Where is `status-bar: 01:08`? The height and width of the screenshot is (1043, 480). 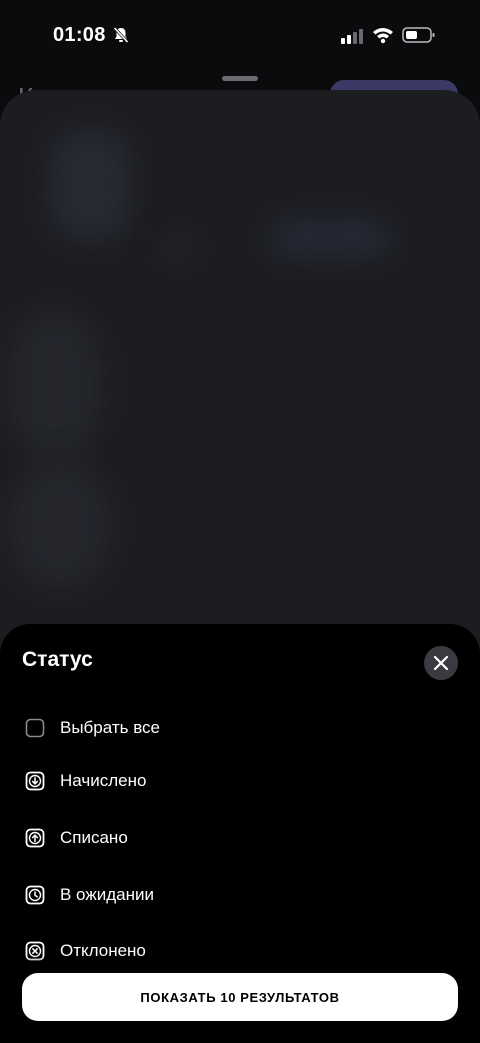
status-bar: 01:08 is located at coordinates (240, 35).